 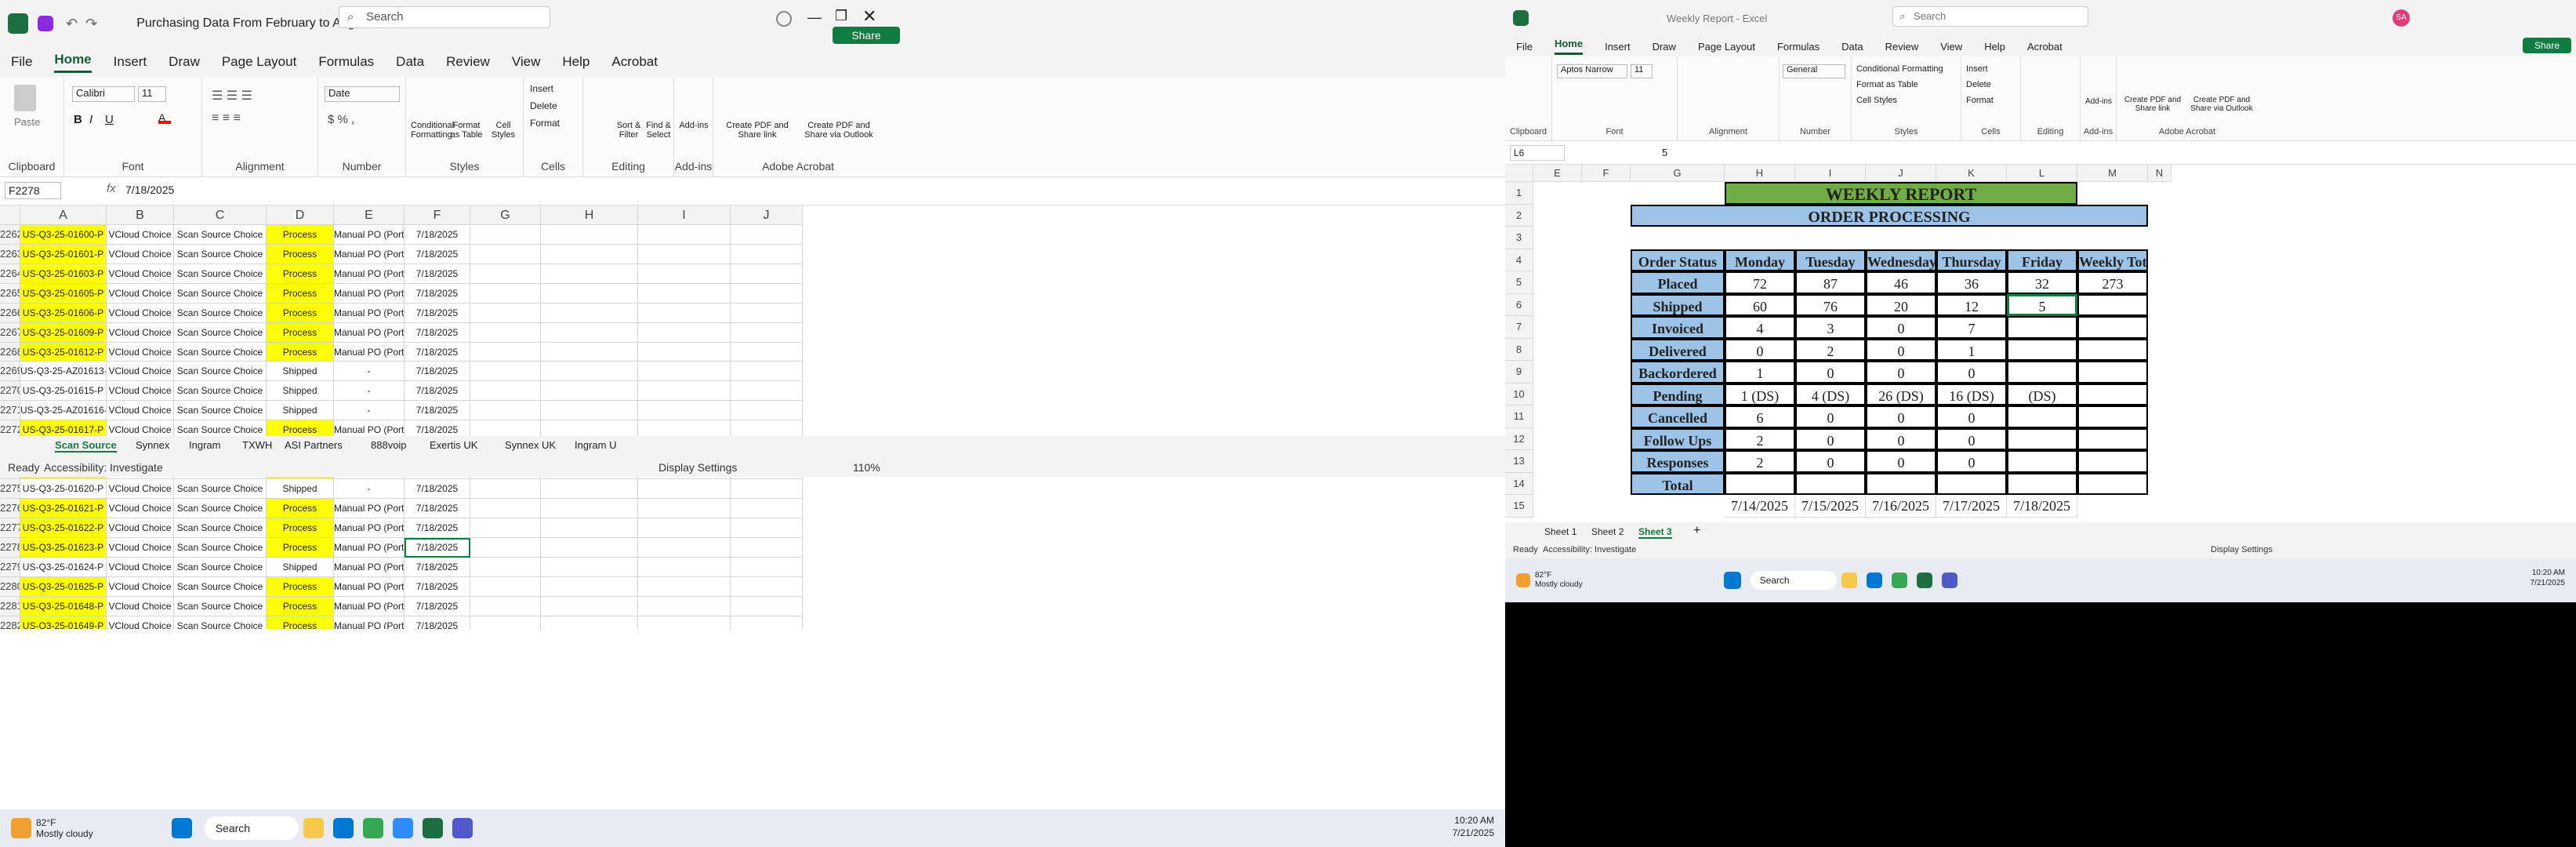 I want to click on sheet-tab-exertis-uk: Exertis UK, so click(x=453, y=445).